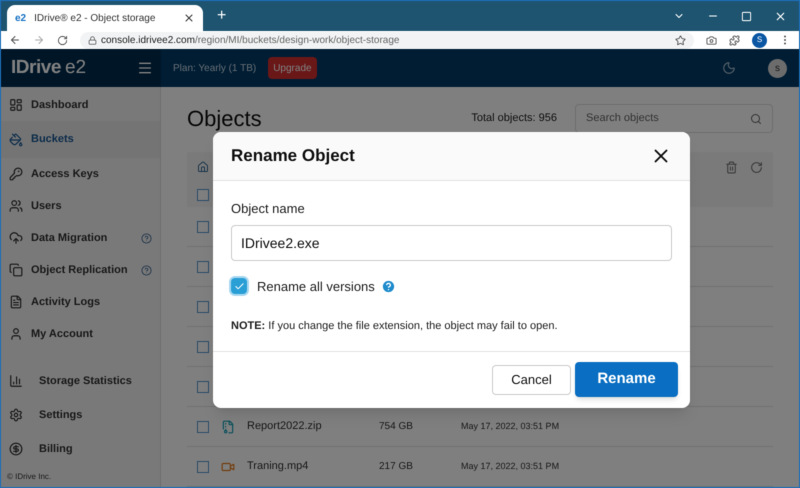 This screenshot has width=800, height=488. What do you see at coordinates (531, 379) in the screenshot?
I see `cancel-button: Cancel` at bounding box center [531, 379].